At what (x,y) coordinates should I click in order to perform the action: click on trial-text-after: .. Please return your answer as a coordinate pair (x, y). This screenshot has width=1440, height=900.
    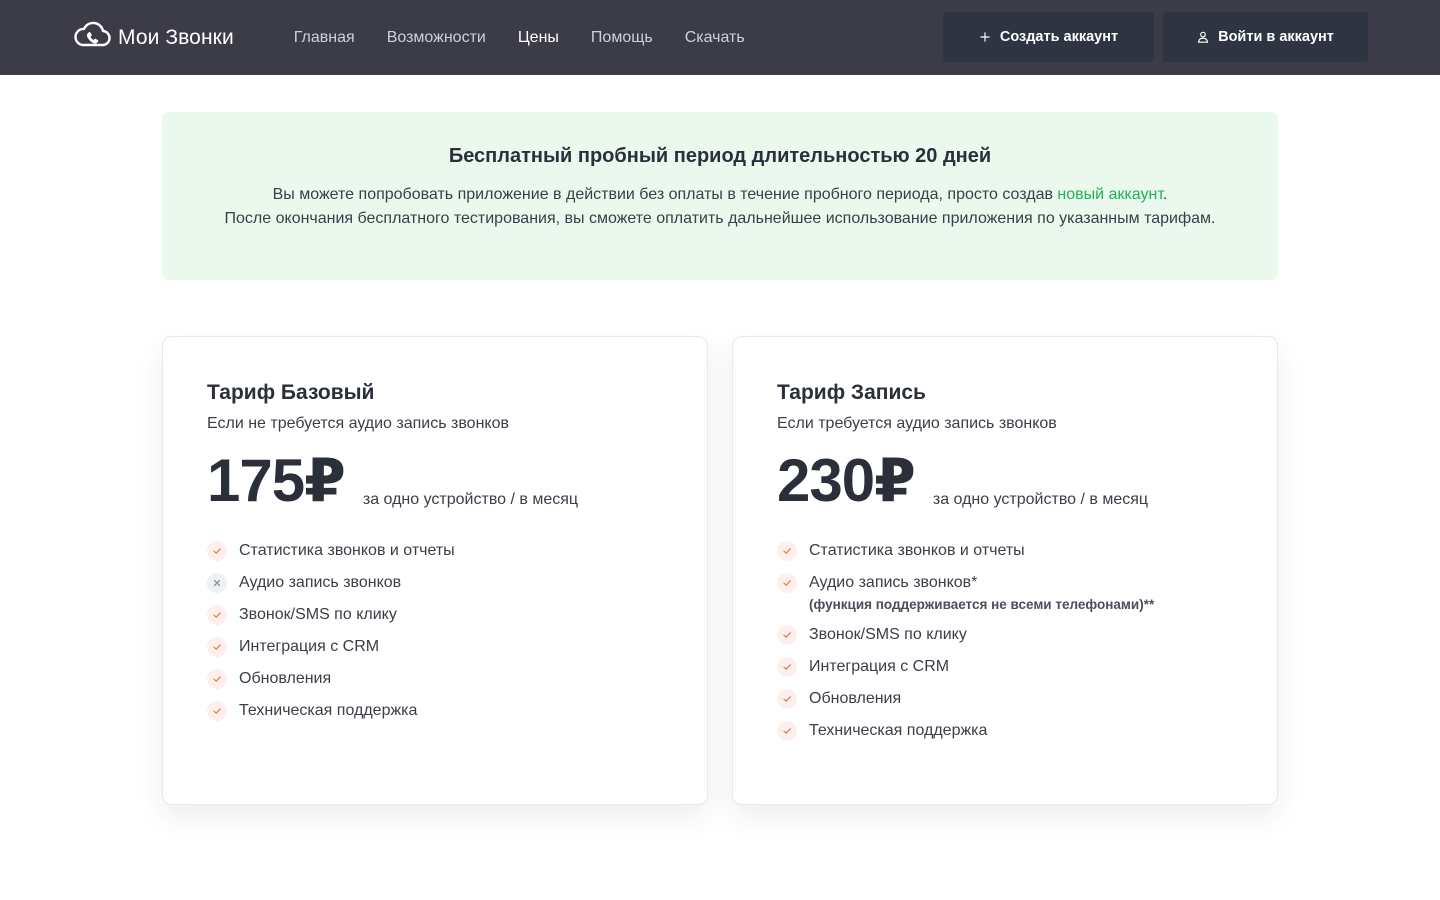
    Looking at the image, I should click on (1165, 194).